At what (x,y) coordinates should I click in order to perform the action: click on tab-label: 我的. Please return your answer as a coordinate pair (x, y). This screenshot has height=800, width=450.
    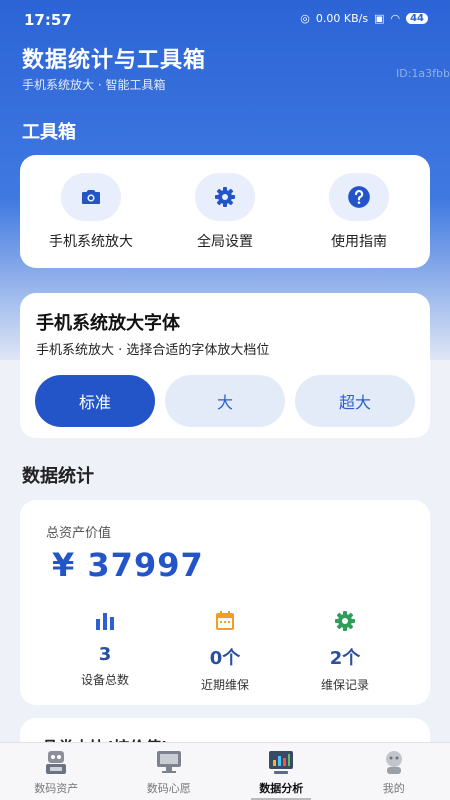
    Looking at the image, I should click on (393, 788).